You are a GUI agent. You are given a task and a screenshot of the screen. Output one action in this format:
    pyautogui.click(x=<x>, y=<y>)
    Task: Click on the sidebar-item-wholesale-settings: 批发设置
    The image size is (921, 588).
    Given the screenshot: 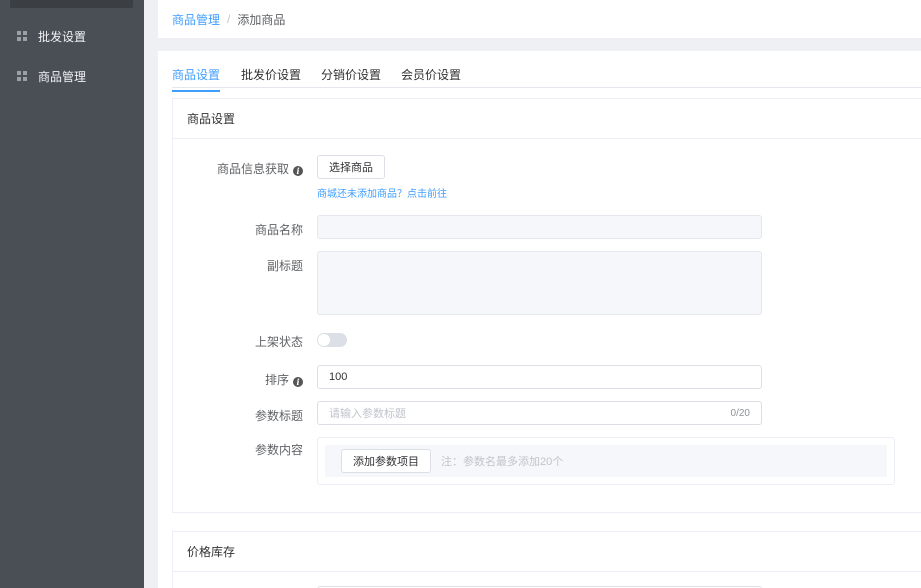 What is the action you would take?
    pyautogui.click(x=72, y=36)
    